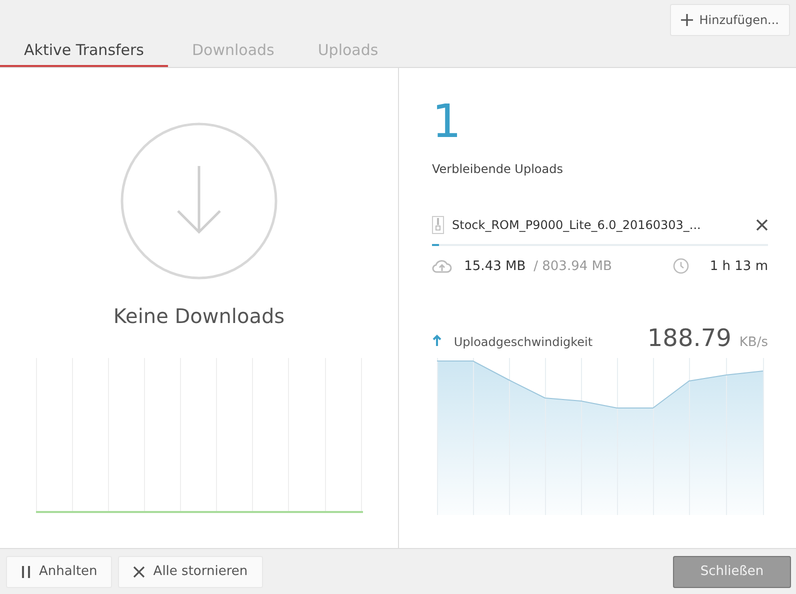  What do you see at coordinates (199, 201) in the screenshot?
I see `download-icon` at bounding box center [199, 201].